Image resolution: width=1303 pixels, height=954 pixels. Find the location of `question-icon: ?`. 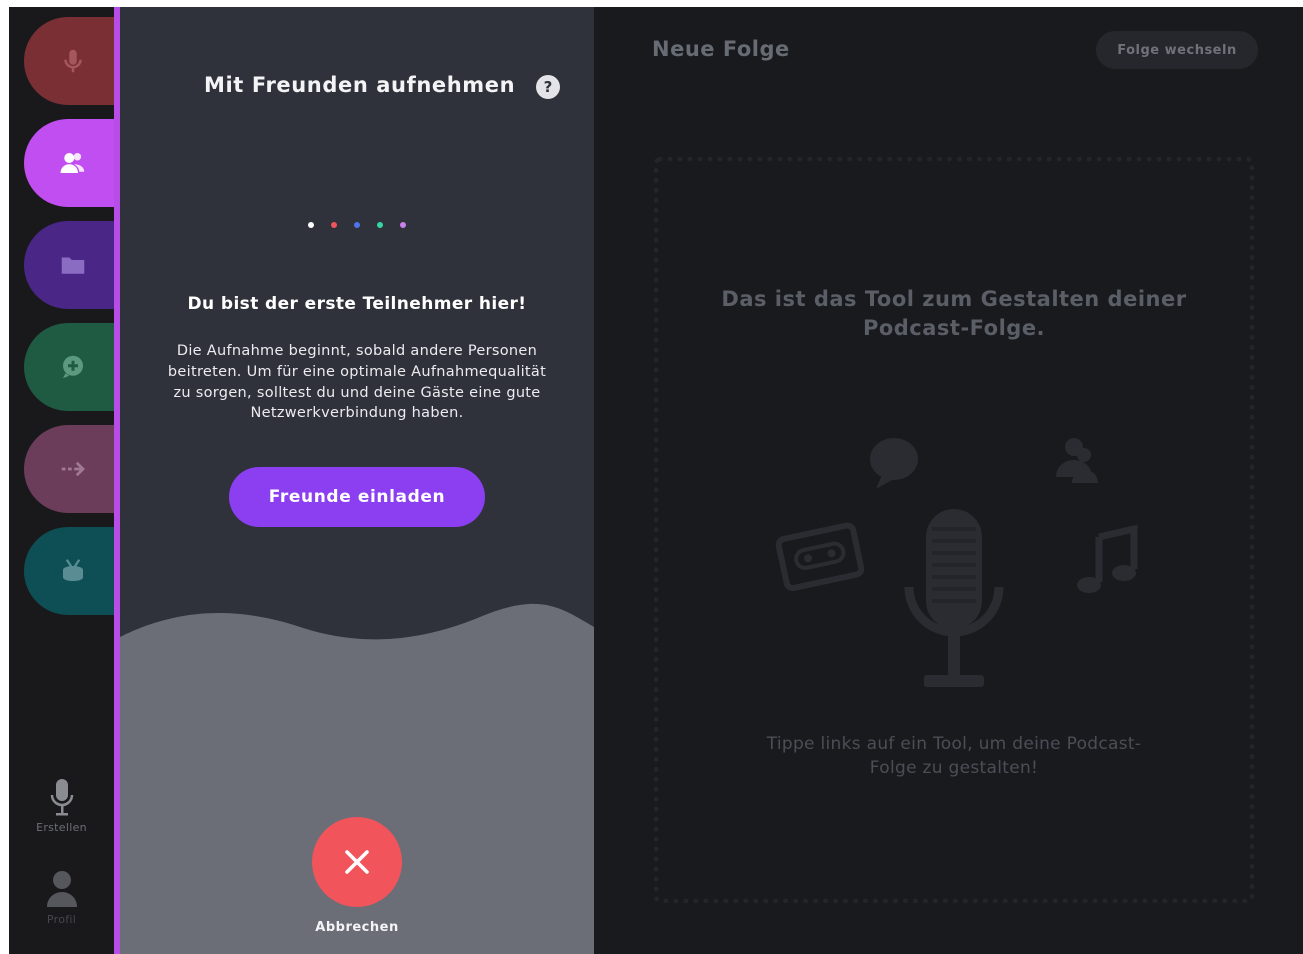

question-icon: ? is located at coordinates (548, 87).